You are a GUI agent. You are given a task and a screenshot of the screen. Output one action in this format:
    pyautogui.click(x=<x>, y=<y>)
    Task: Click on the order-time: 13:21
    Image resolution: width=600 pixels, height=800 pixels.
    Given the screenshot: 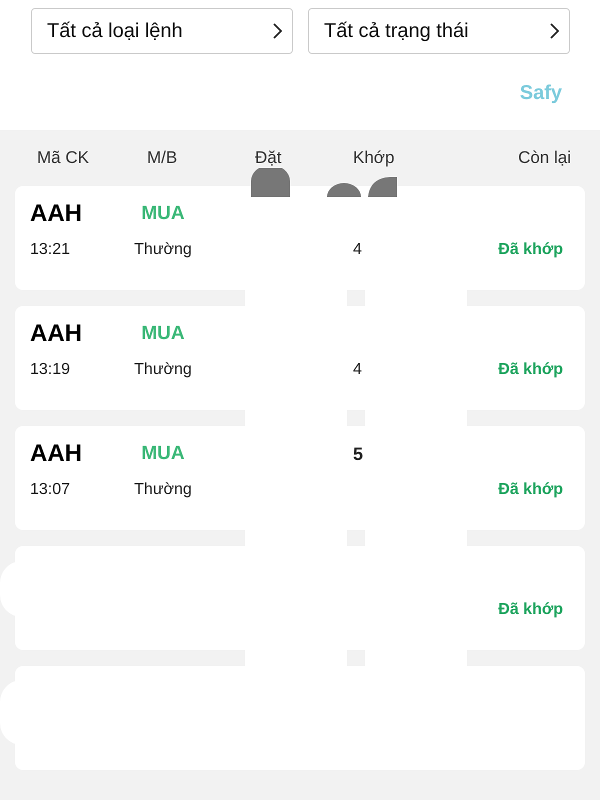 What is the action you would take?
    pyautogui.click(x=50, y=250)
    